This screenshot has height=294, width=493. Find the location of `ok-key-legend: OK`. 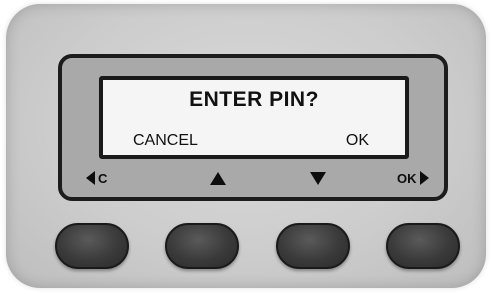

ok-key-legend: OK is located at coordinates (413, 178).